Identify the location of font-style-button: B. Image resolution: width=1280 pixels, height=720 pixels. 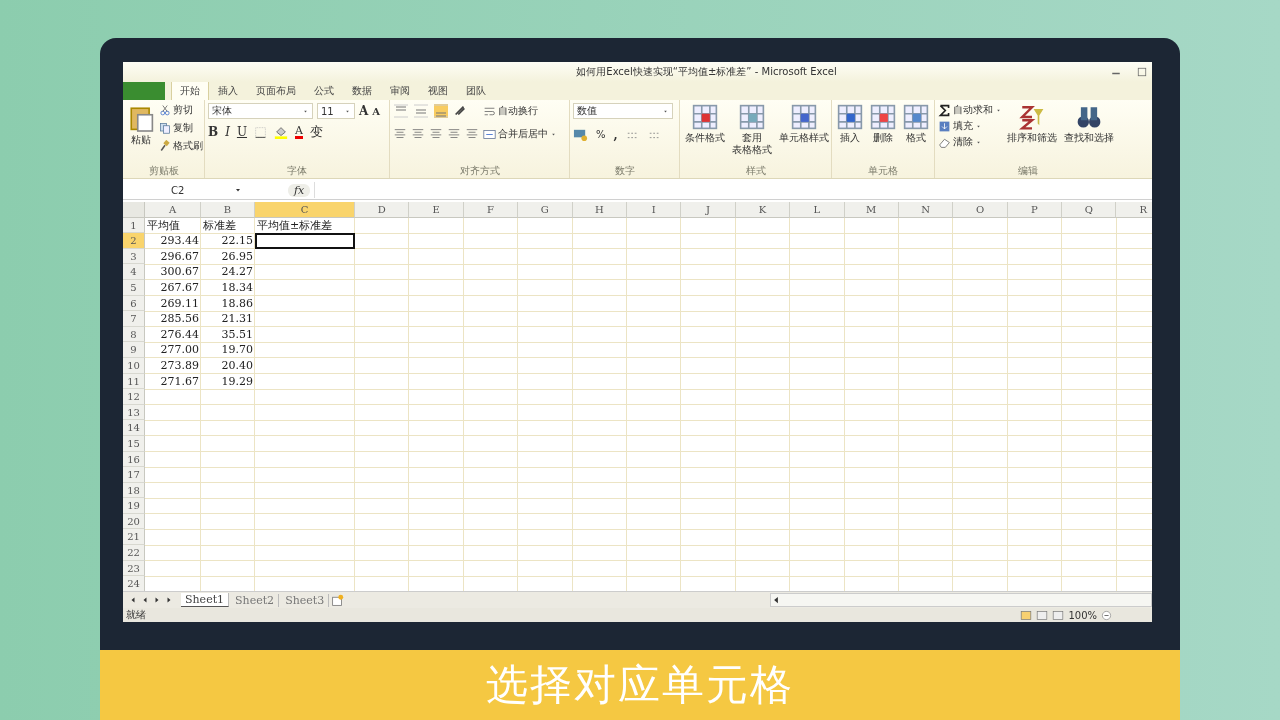
(213, 132).